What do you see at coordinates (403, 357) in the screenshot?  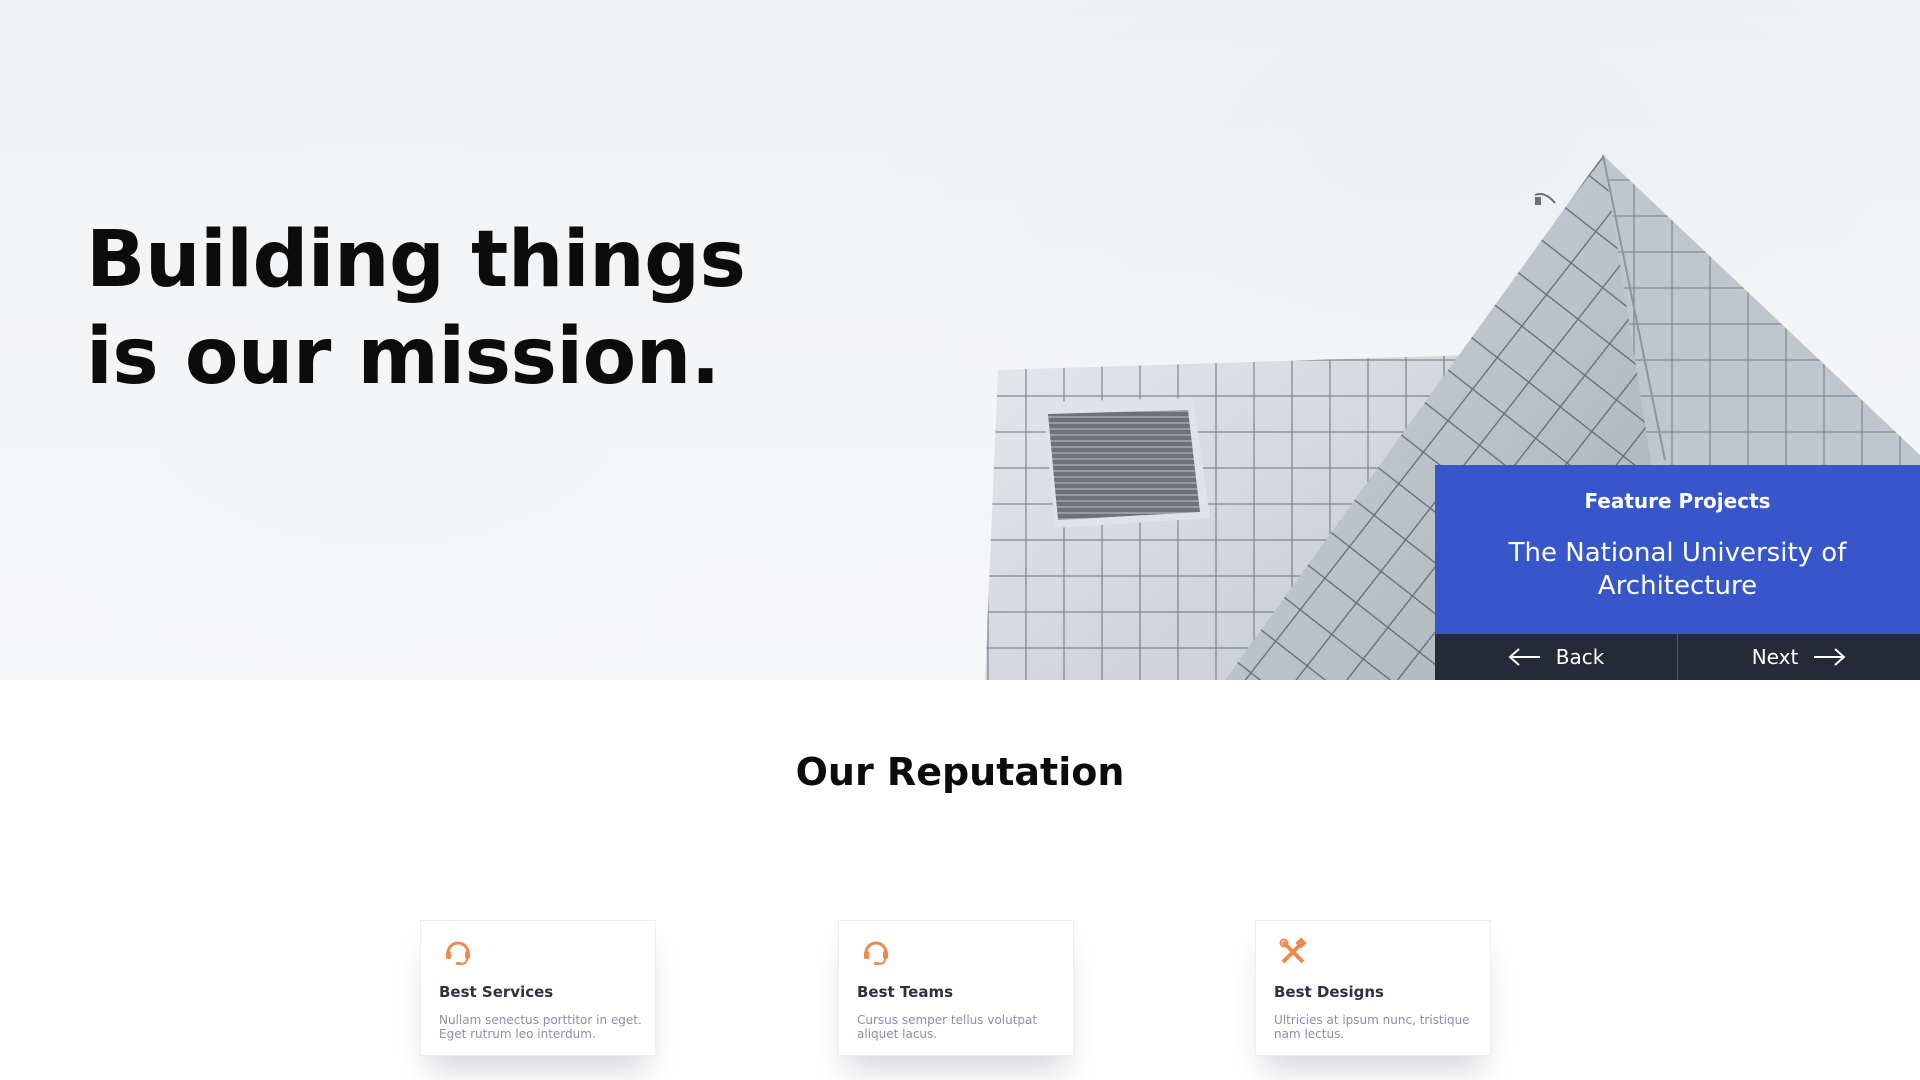 I see `hero-title-line2: is our mission.` at bounding box center [403, 357].